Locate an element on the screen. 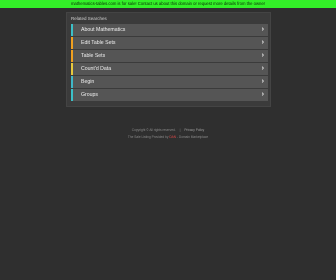  menu-item-label: Table Sets is located at coordinates (93, 56).